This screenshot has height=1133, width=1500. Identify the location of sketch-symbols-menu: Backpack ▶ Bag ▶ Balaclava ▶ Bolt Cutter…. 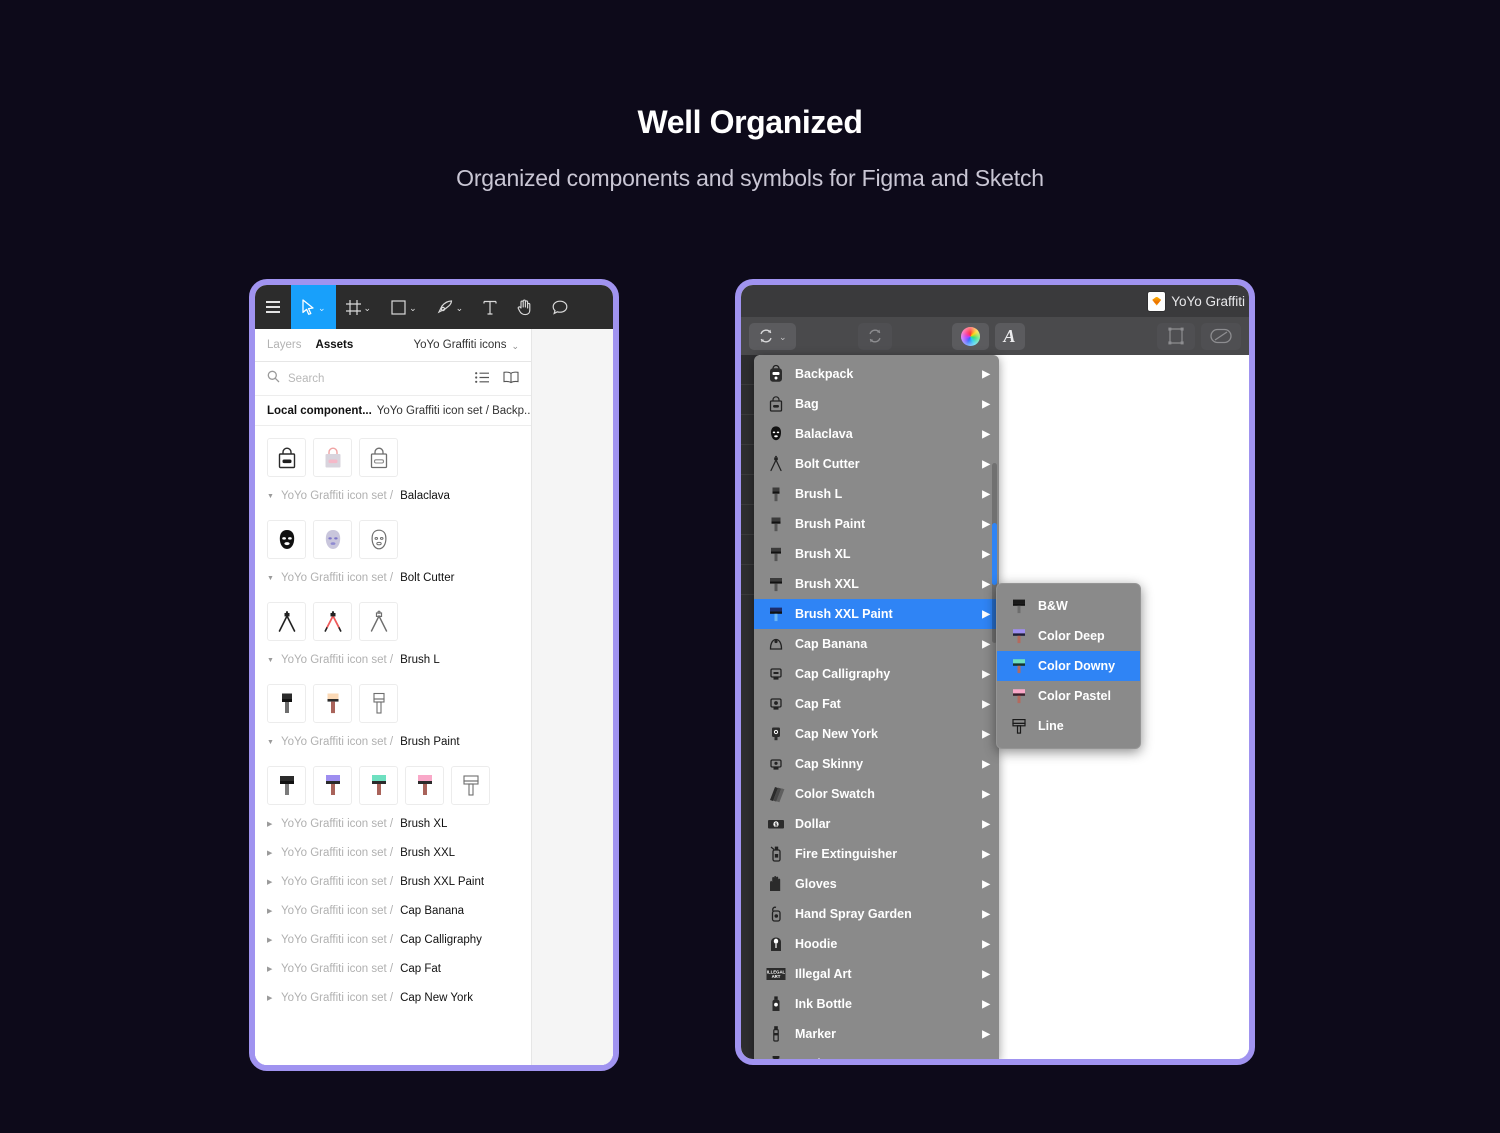
(876, 707).